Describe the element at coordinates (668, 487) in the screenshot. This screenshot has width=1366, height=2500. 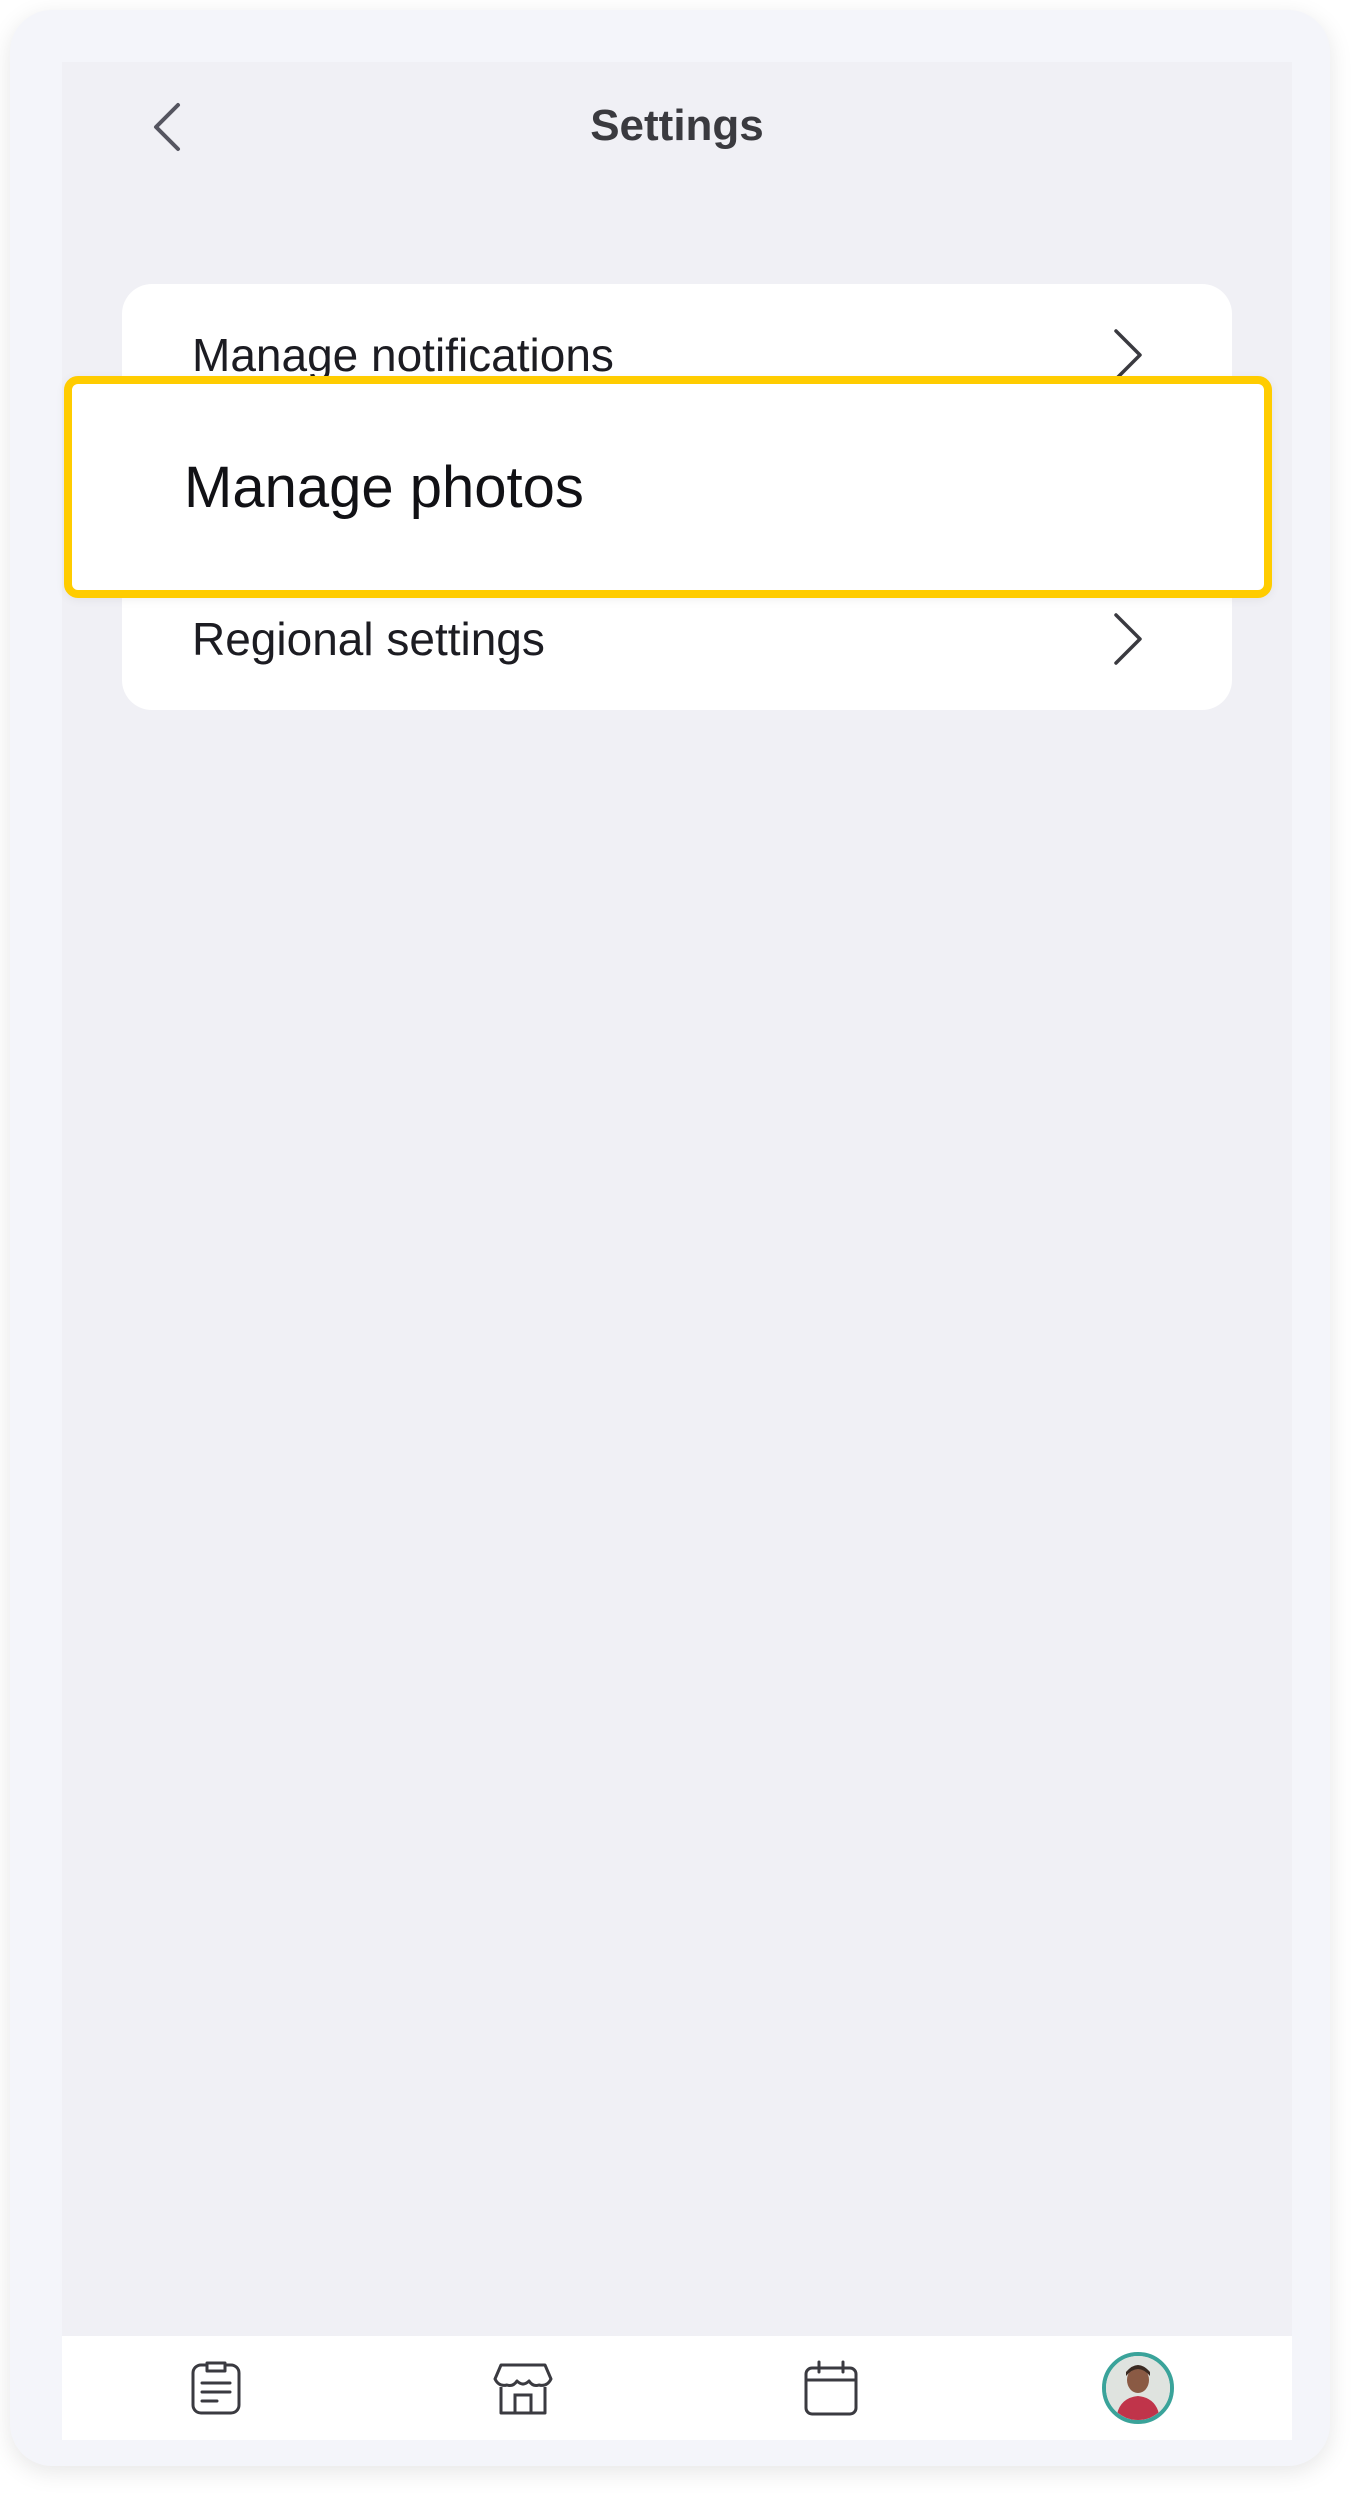
I see `settings-item-manage-photos: Manage photos` at that location.